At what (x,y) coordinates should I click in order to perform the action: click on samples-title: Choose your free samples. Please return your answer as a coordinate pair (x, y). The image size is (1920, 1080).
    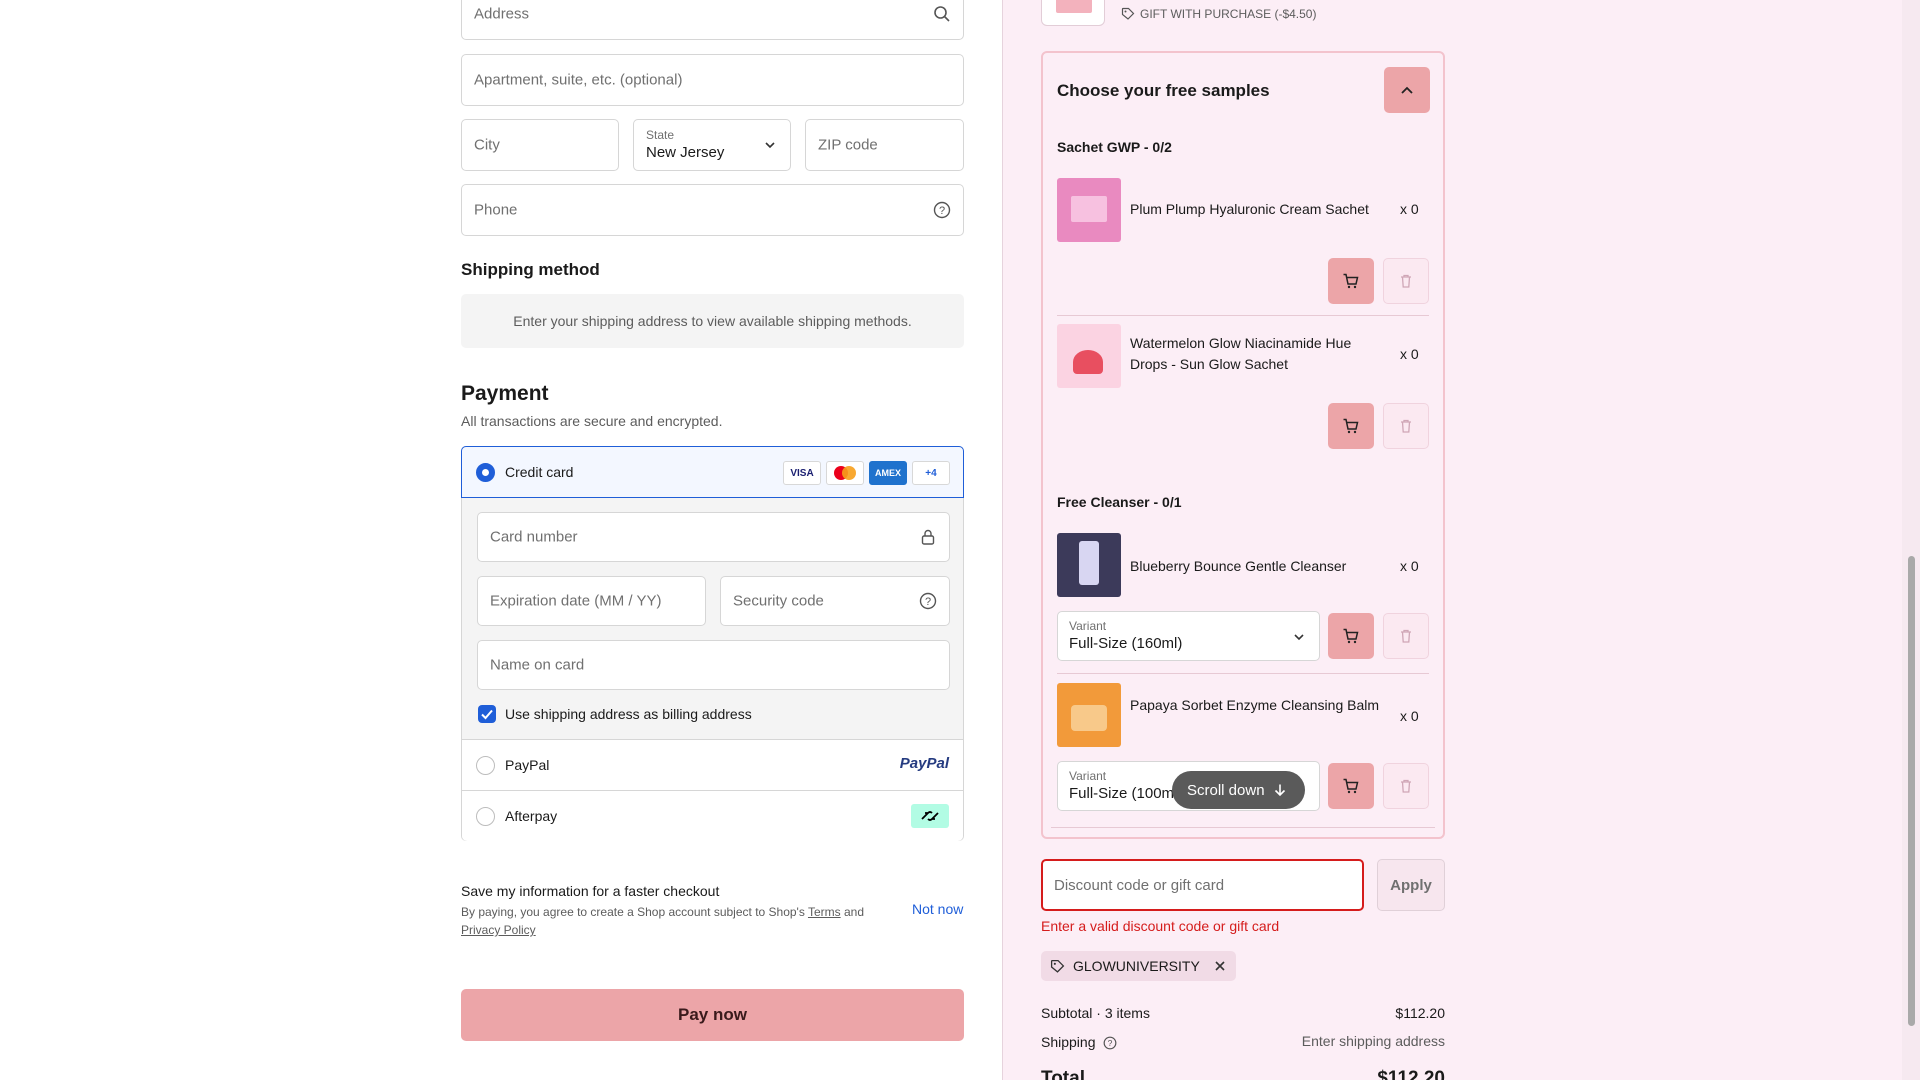
    Looking at the image, I should click on (1163, 90).